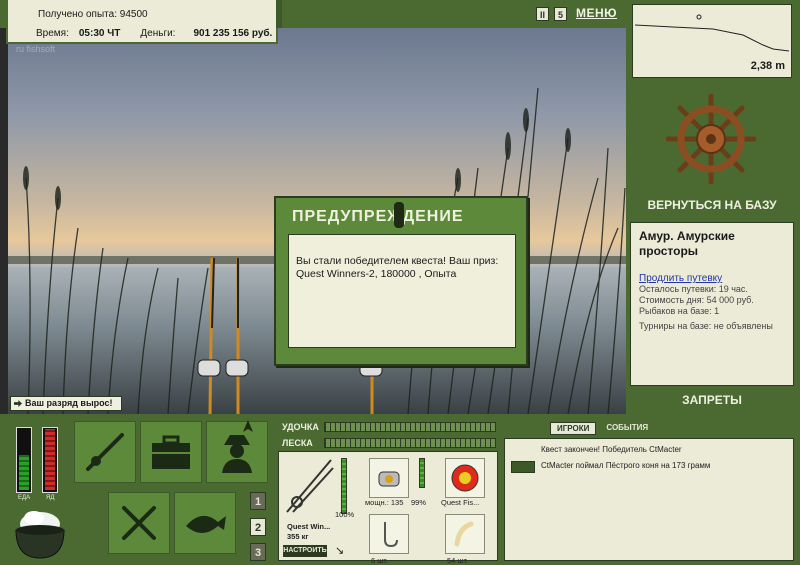 The image size is (800, 565). I want to click on tackle-box-icon, so click(171, 452).